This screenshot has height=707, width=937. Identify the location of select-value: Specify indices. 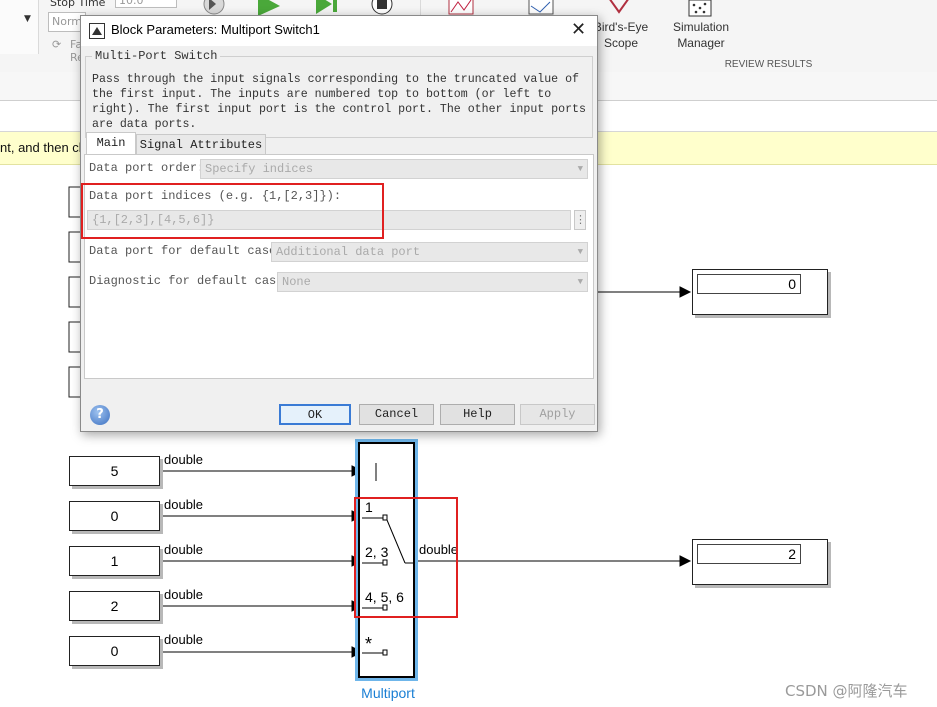
(259, 169).